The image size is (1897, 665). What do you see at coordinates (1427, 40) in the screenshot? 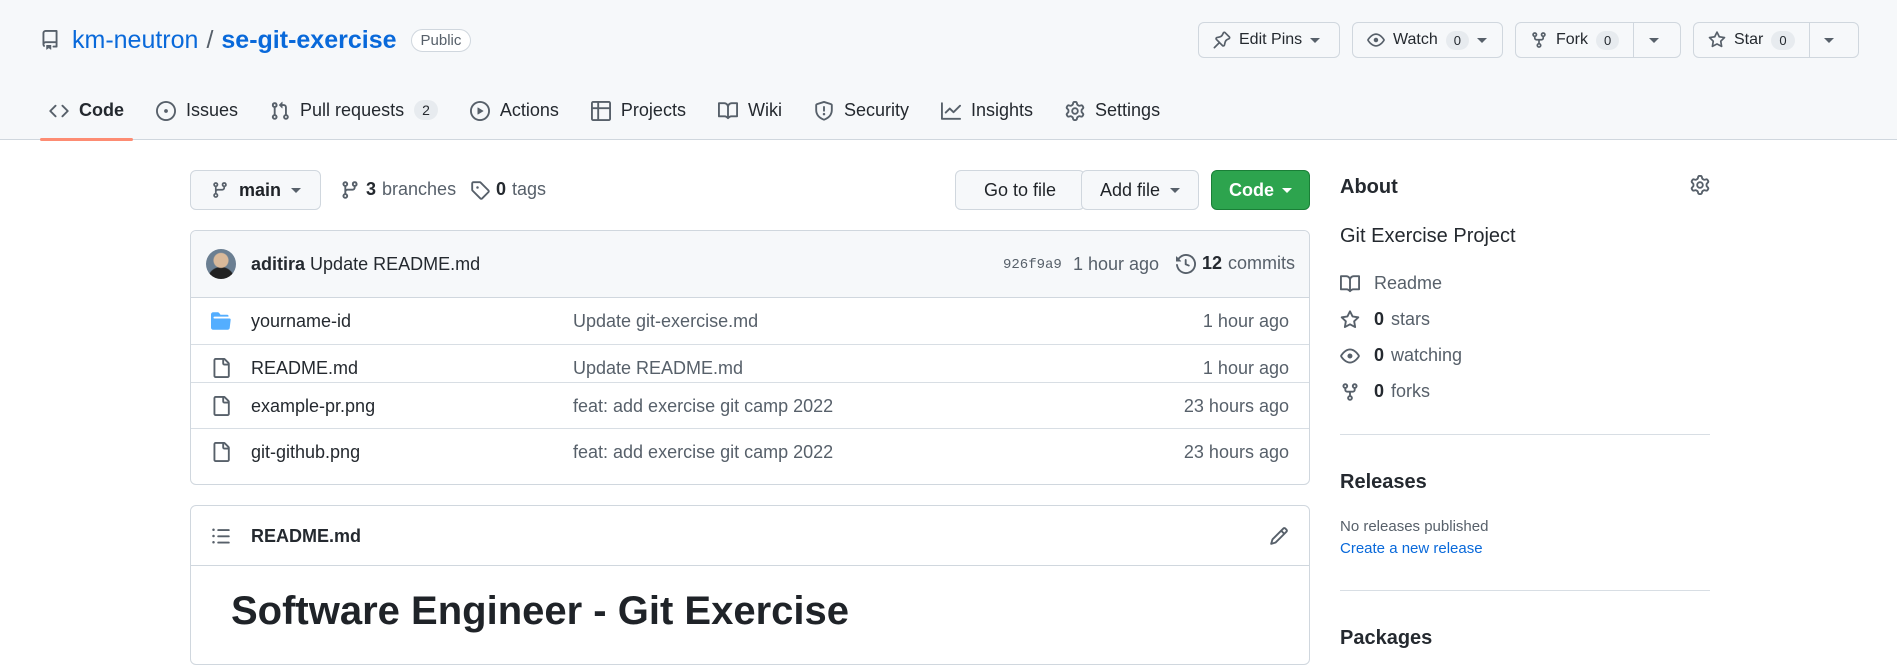
I see `watch-button: Watch 0` at bounding box center [1427, 40].